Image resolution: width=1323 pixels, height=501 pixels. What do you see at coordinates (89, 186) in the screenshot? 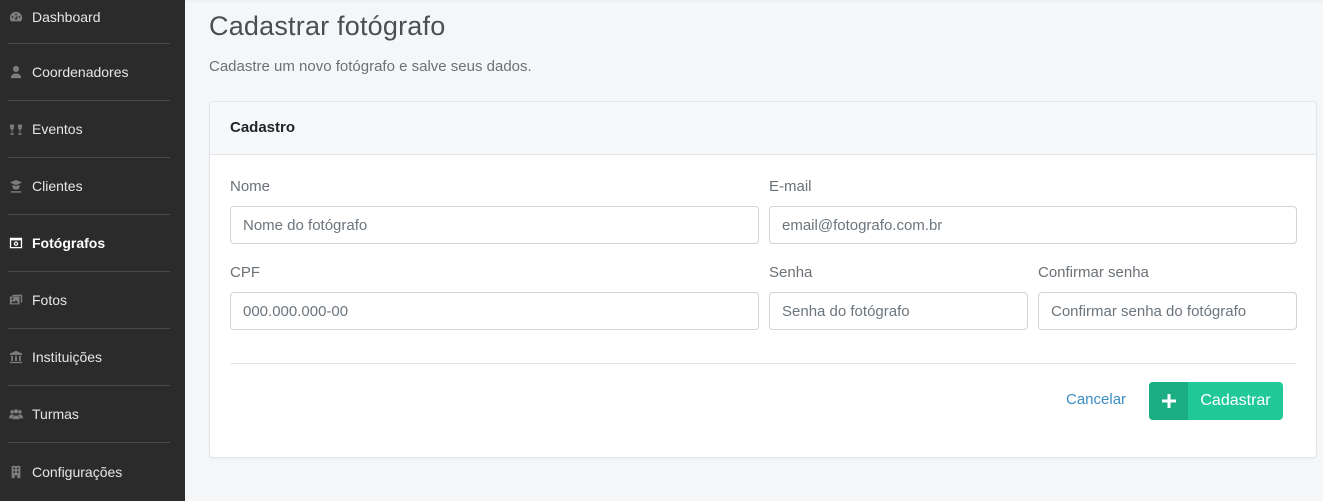
I see `sidebar-item-clientes: Clientes` at bounding box center [89, 186].